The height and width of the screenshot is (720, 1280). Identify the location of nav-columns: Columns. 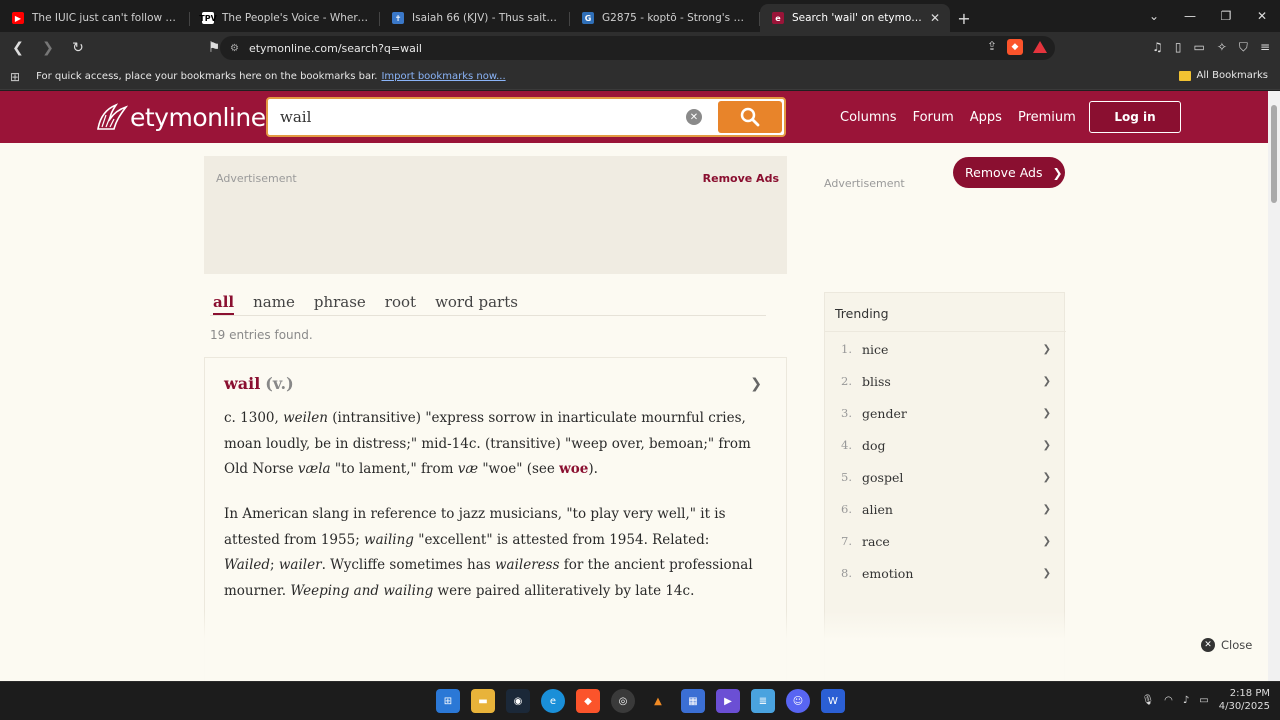
(868, 117).